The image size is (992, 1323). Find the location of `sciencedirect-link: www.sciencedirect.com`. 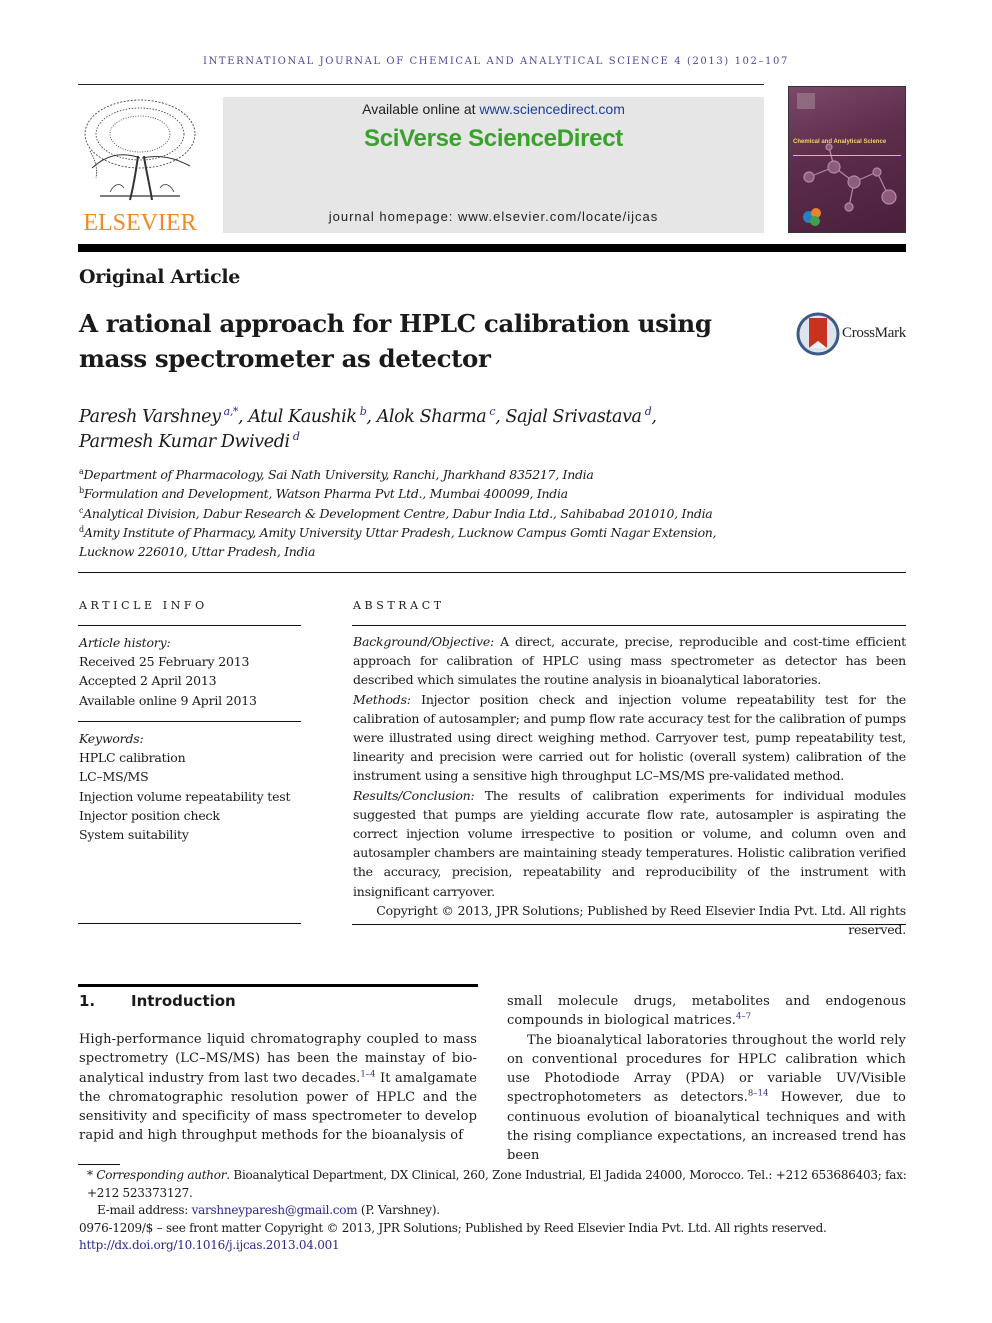

sciencedirect-link: www.sciencedirect.com is located at coordinates (552, 109).